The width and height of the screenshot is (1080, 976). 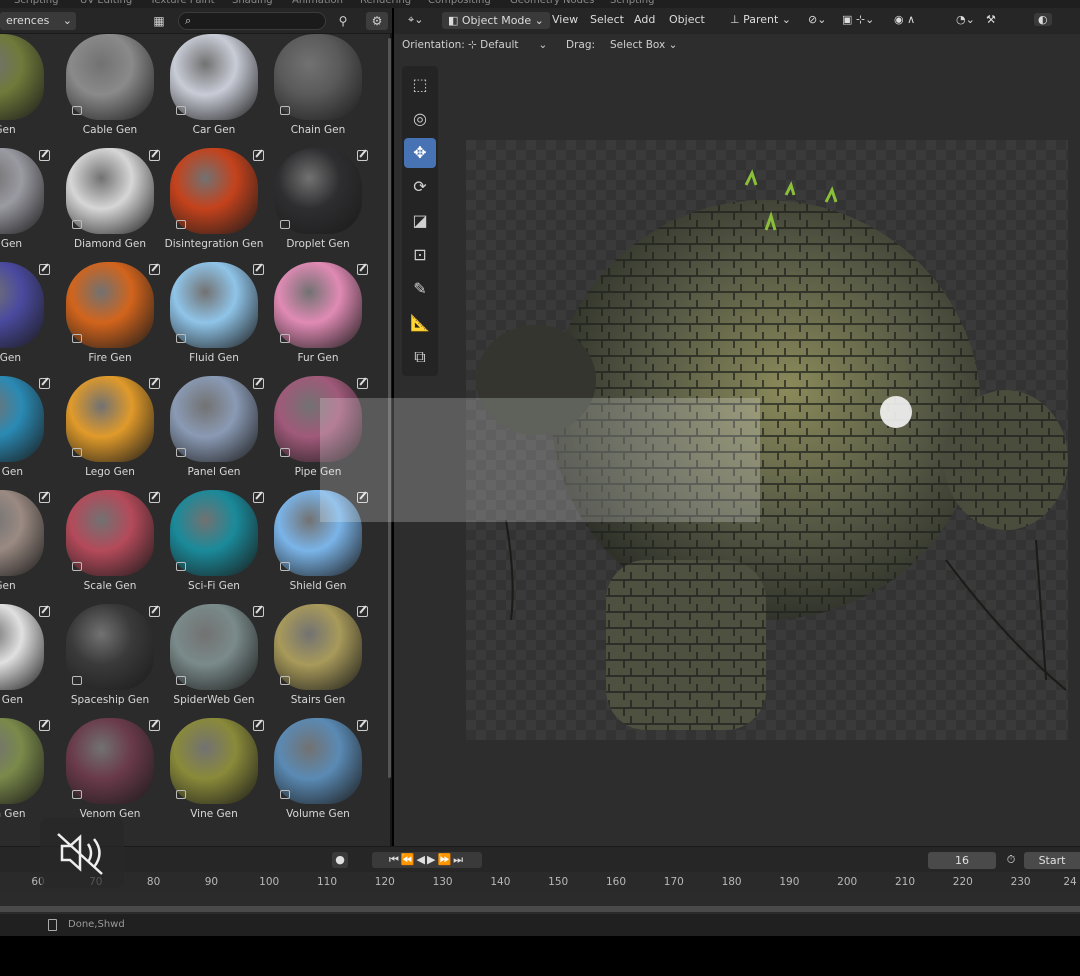 What do you see at coordinates (1011, 860) in the screenshot?
I see `stopwatch-icon: ⏱` at bounding box center [1011, 860].